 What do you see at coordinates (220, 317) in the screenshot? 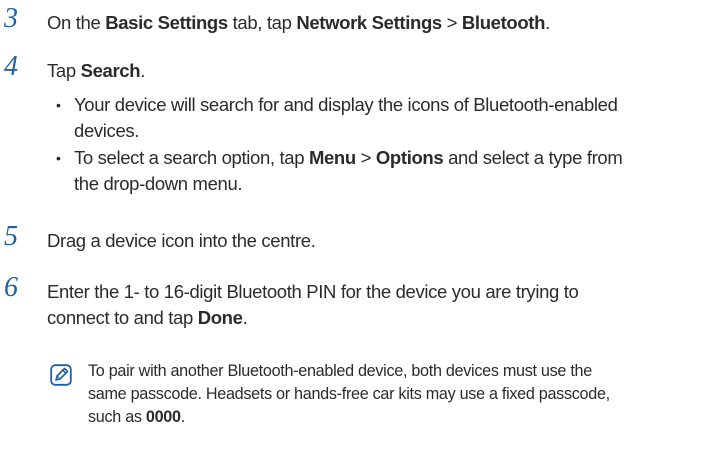
I see `ui-term-done: Done` at bounding box center [220, 317].